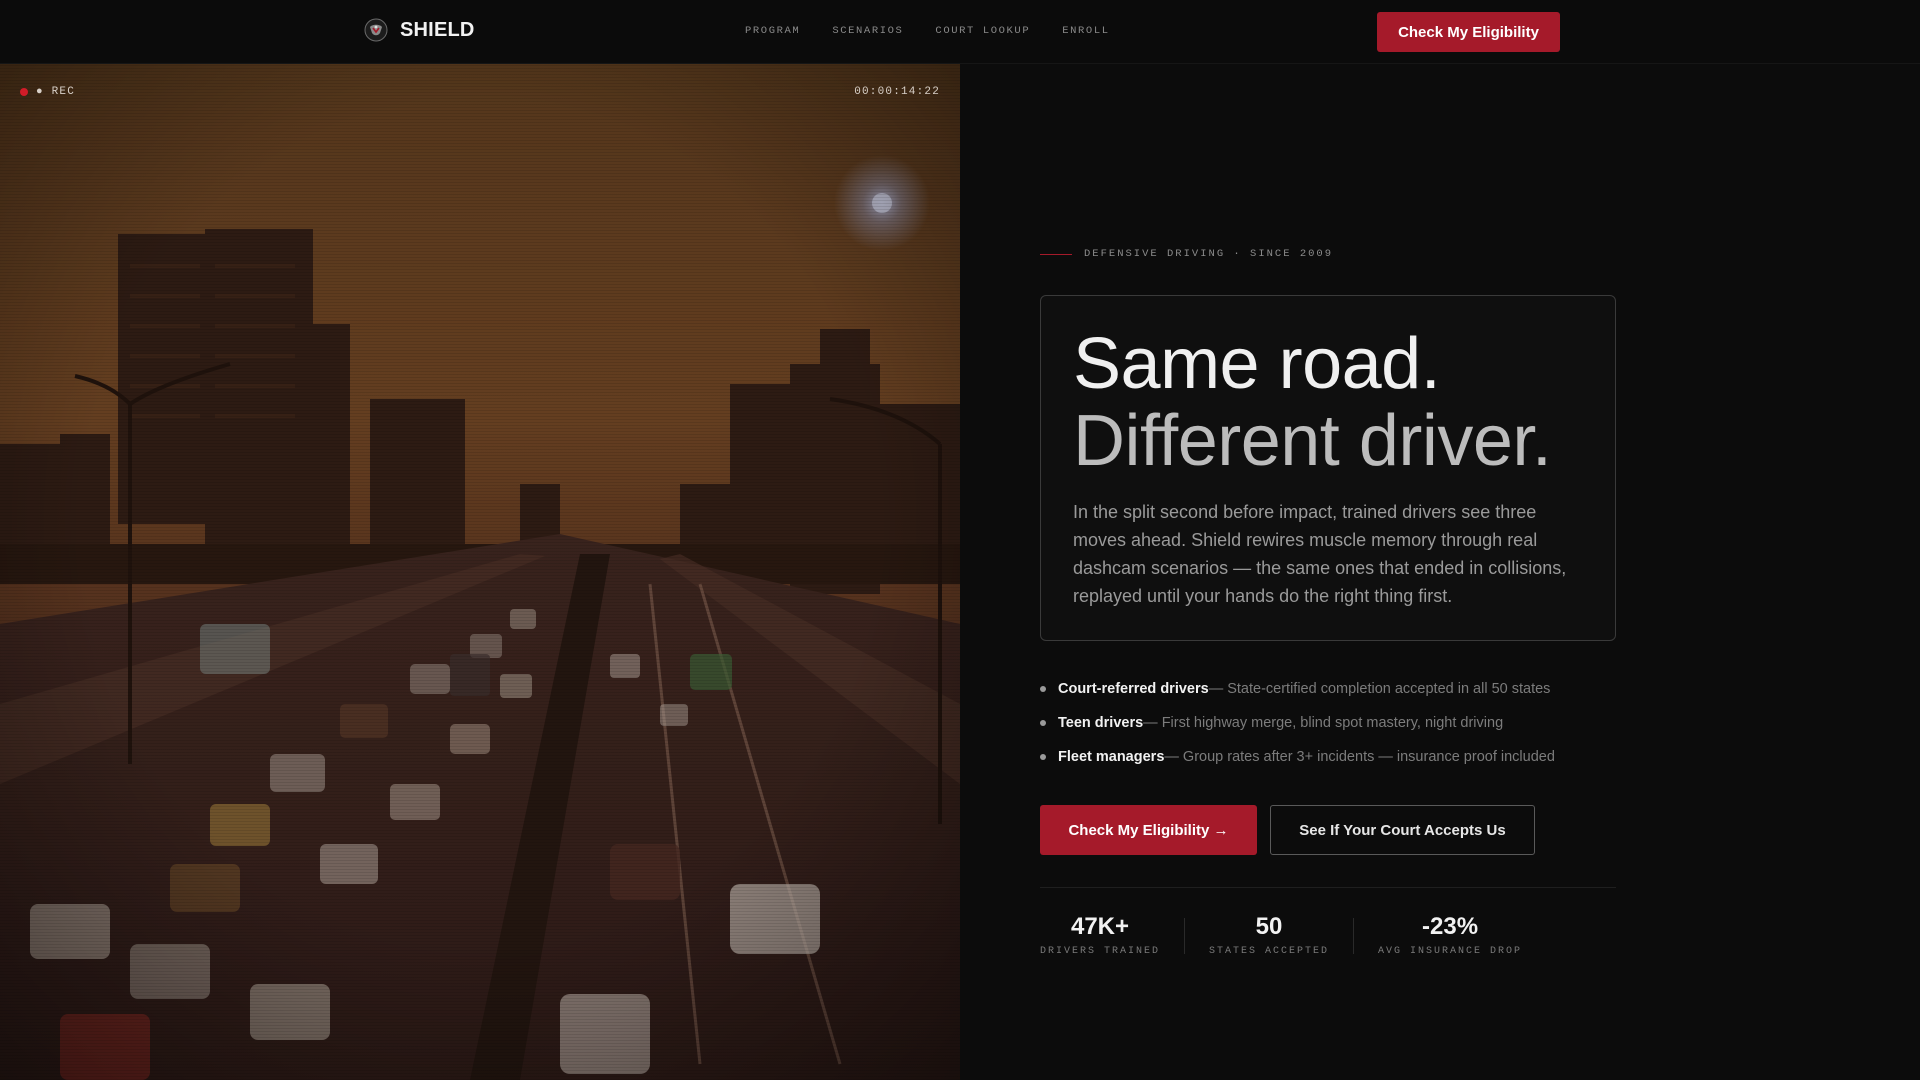 The width and height of the screenshot is (1920, 1080). Describe the element at coordinates (1100, 926) in the screenshot. I see `stat-value: 47K+` at that location.